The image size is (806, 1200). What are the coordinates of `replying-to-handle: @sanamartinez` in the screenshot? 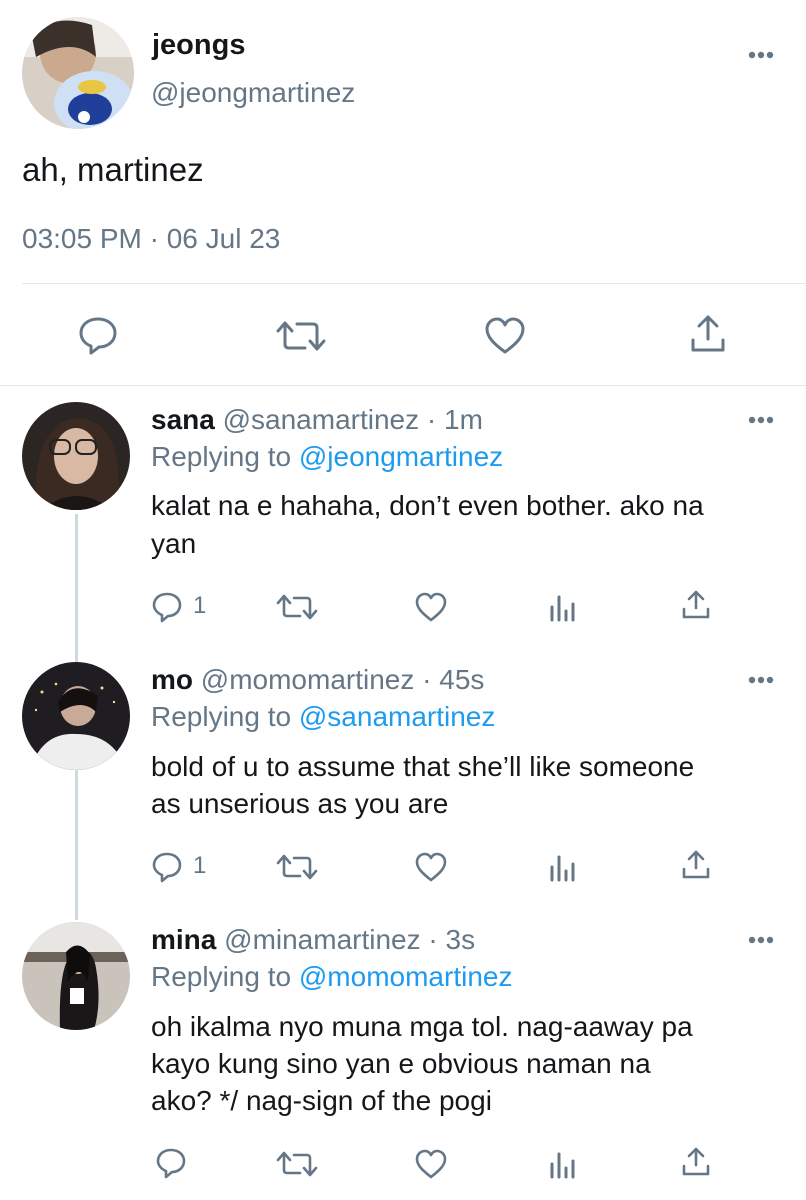 It's located at (397, 716).